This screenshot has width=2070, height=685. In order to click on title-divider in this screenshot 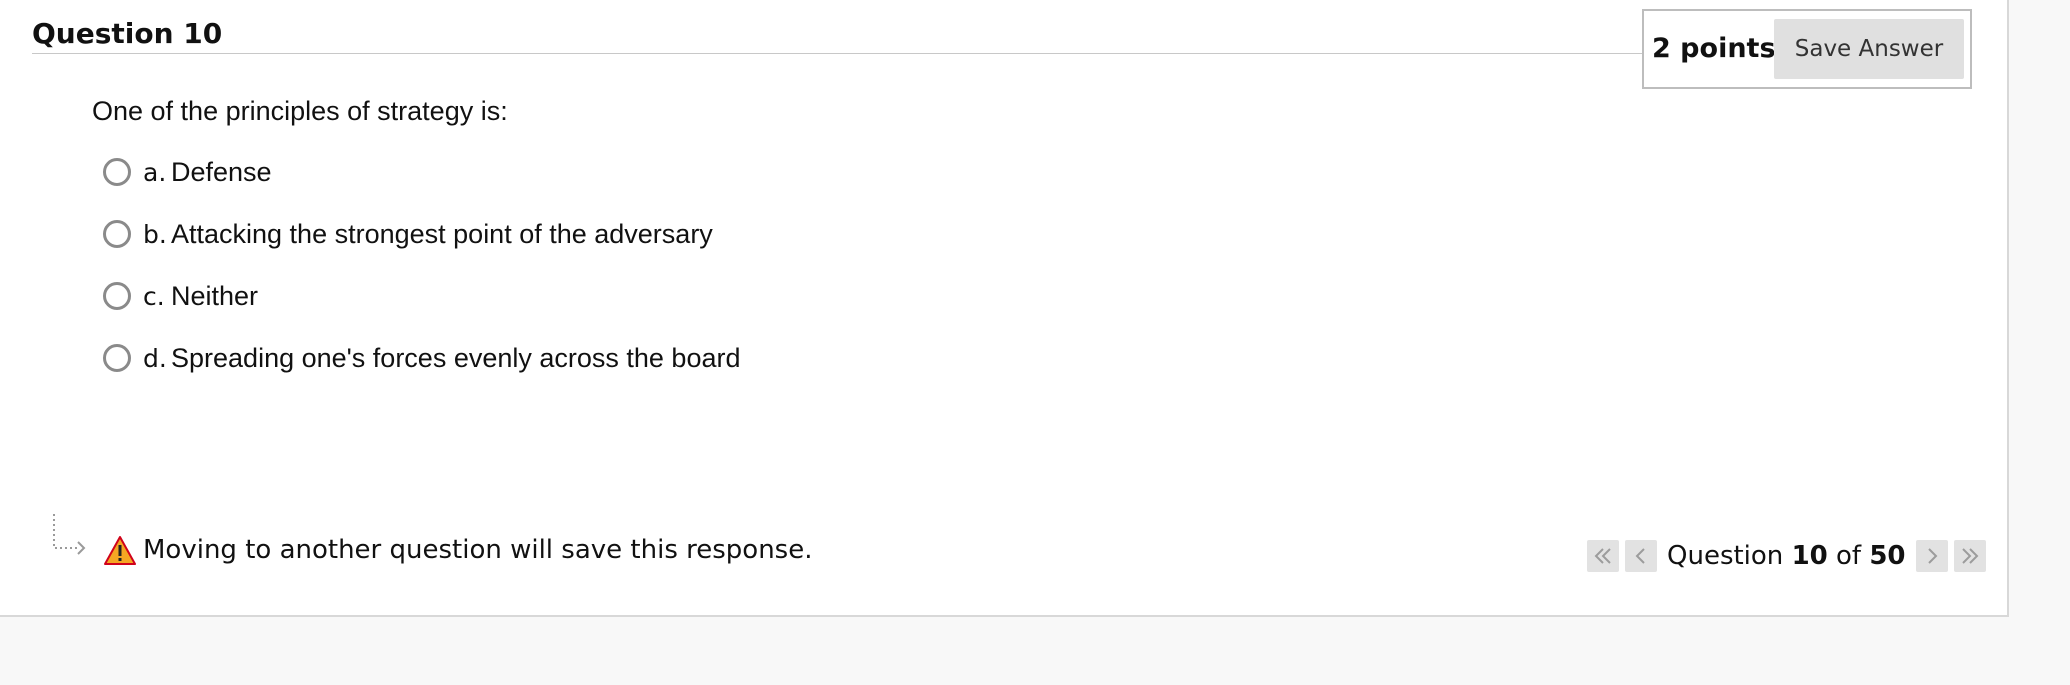, I will do `click(838, 53)`.